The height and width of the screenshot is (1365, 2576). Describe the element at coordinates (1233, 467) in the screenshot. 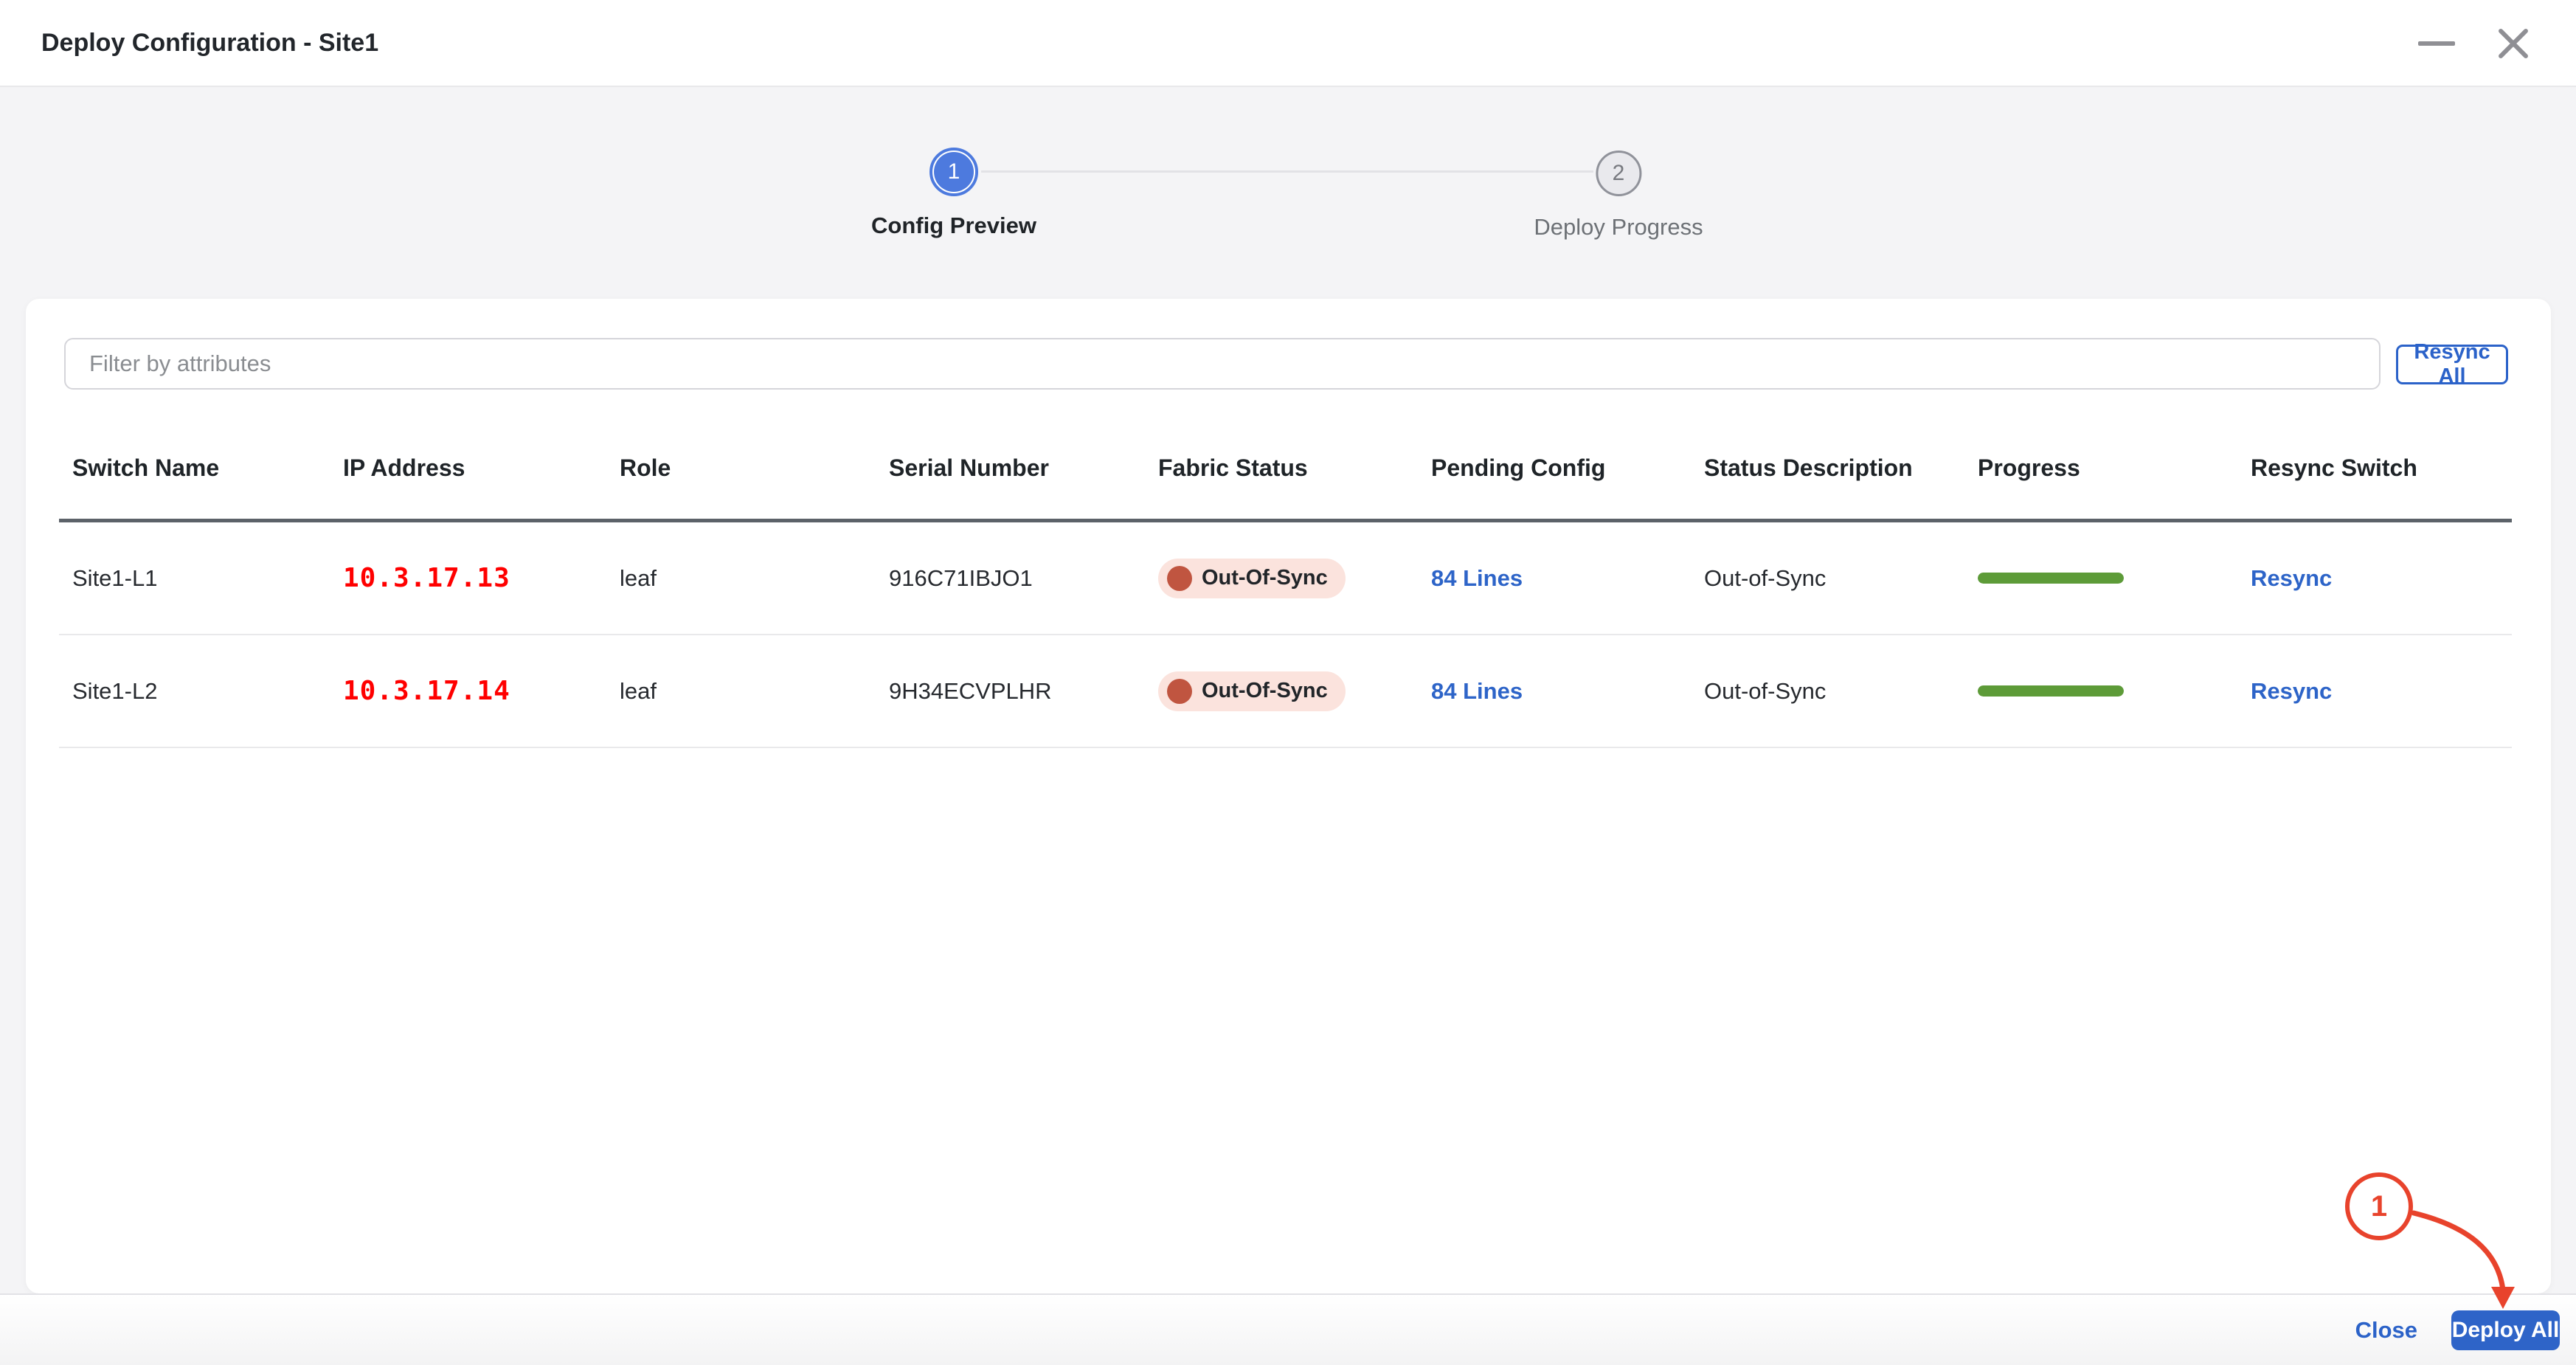

I see `col-header-fabric-status: Fabric Status` at that location.